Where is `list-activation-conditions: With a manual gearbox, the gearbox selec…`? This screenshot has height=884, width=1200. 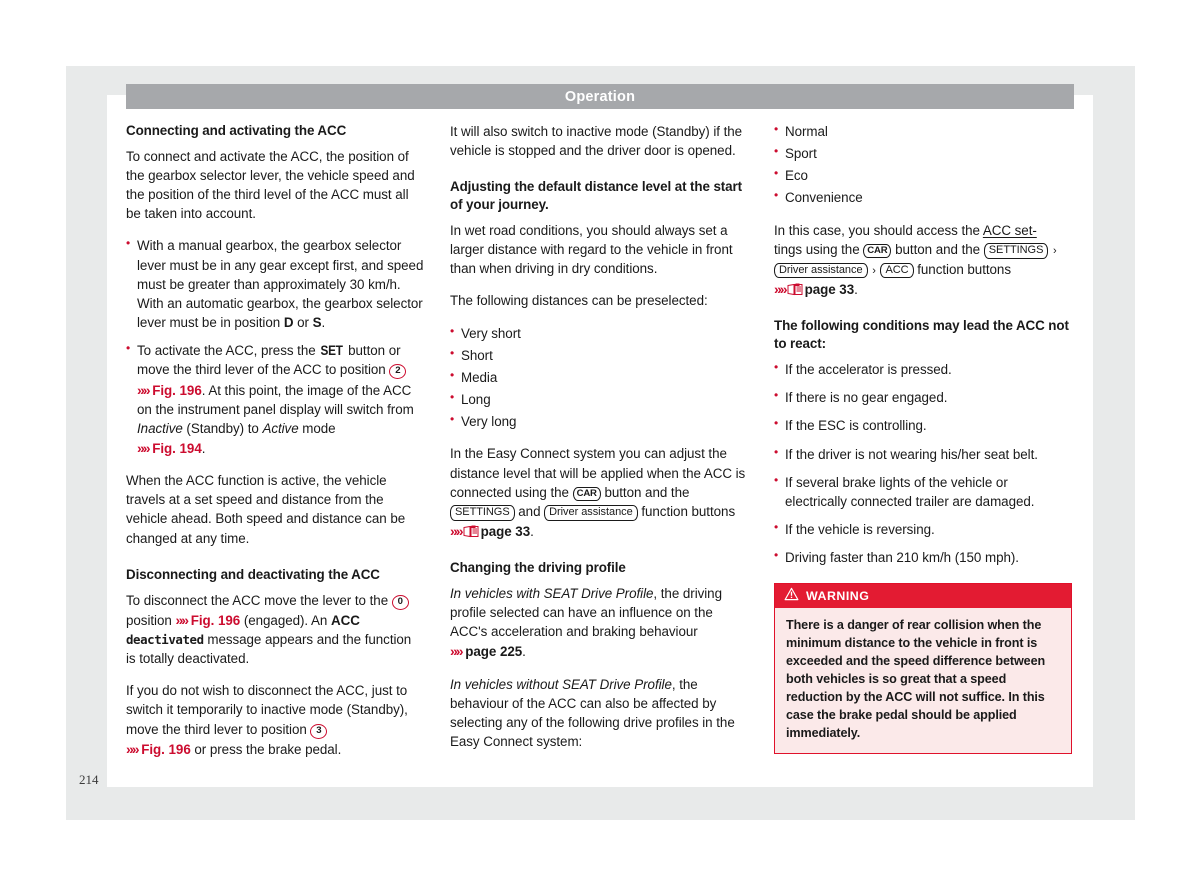
list-activation-conditions: With a manual gearbox, the gearbox selec… is located at coordinates (275, 346).